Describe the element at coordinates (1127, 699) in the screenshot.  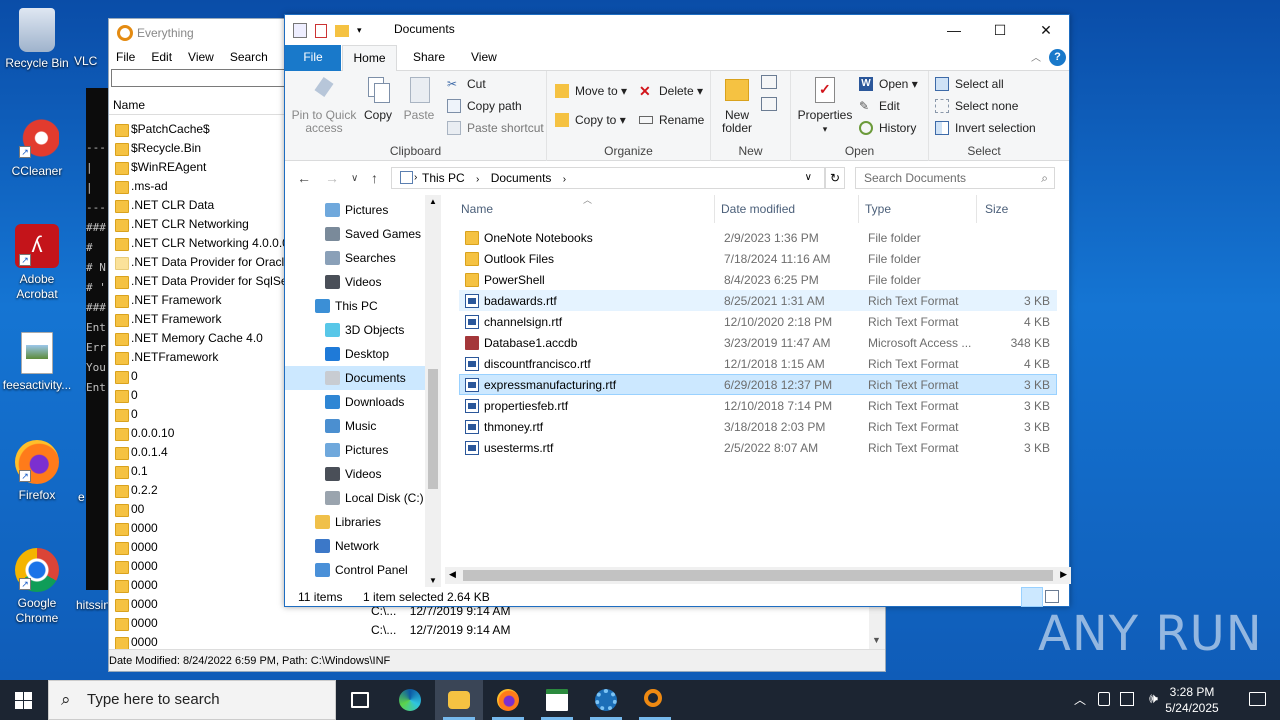
I see `network-icon` at that location.